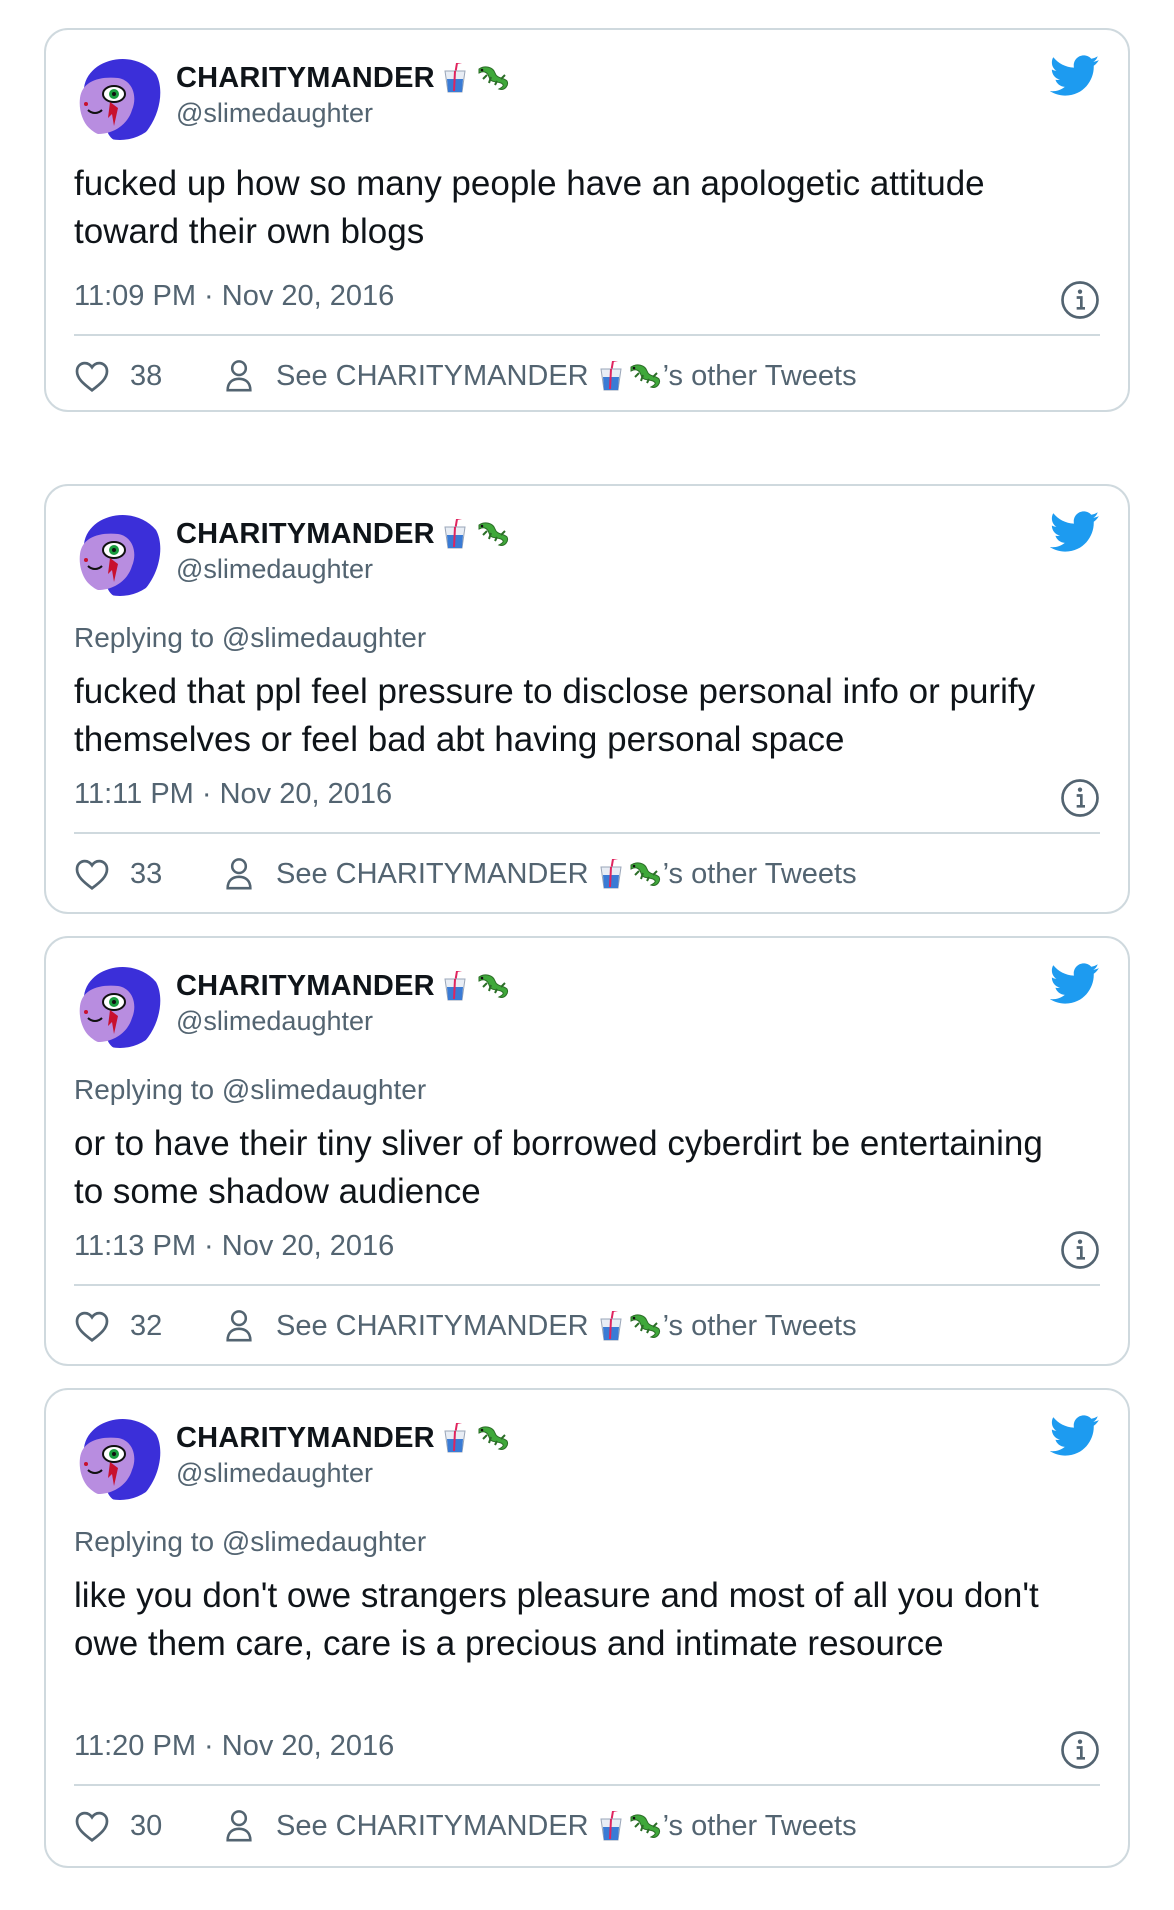  I want to click on tweet-actions: 38 See CHARITYMANDER ’s other Tweets, so click(587, 376).